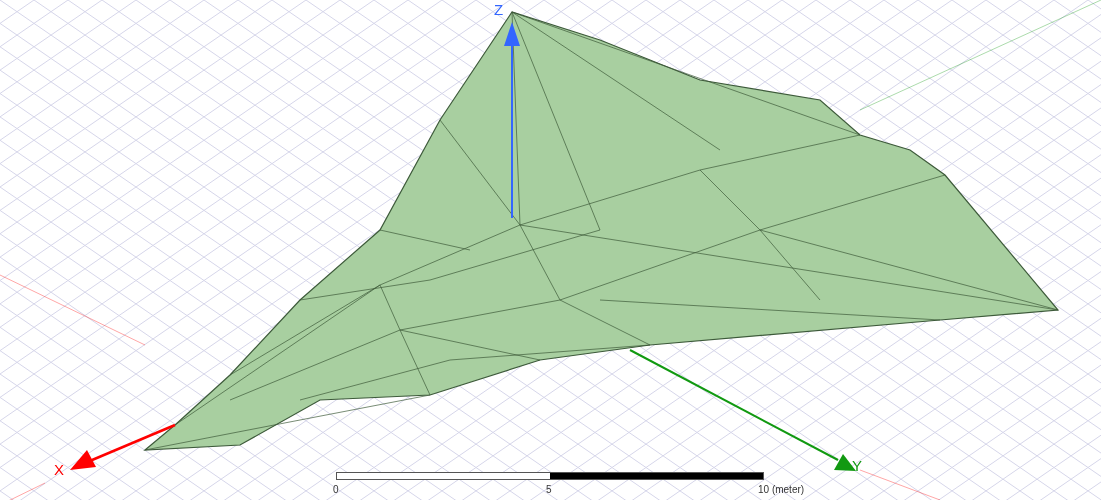 The width and height of the screenshot is (1101, 500). What do you see at coordinates (59, 469) in the screenshot?
I see `axis-label: X` at bounding box center [59, 469].